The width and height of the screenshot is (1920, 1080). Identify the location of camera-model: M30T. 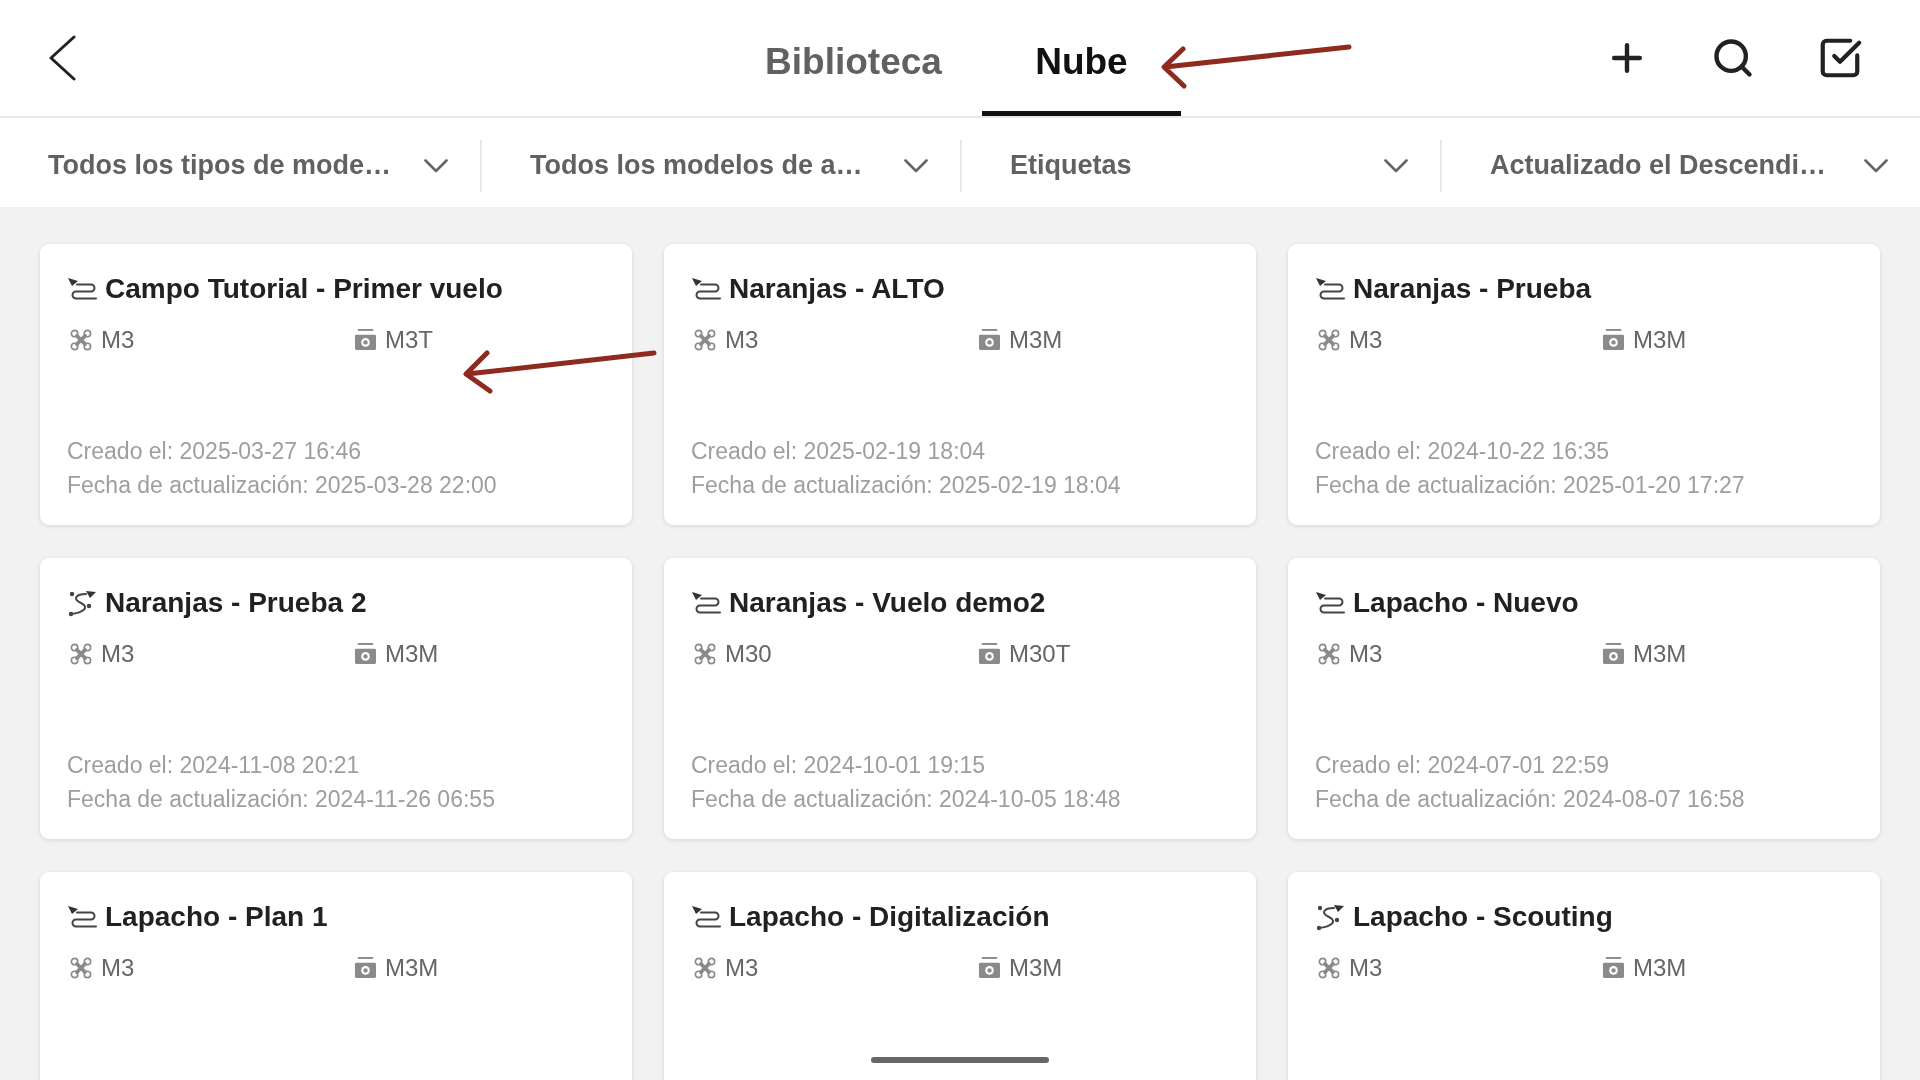
(1040, 654).